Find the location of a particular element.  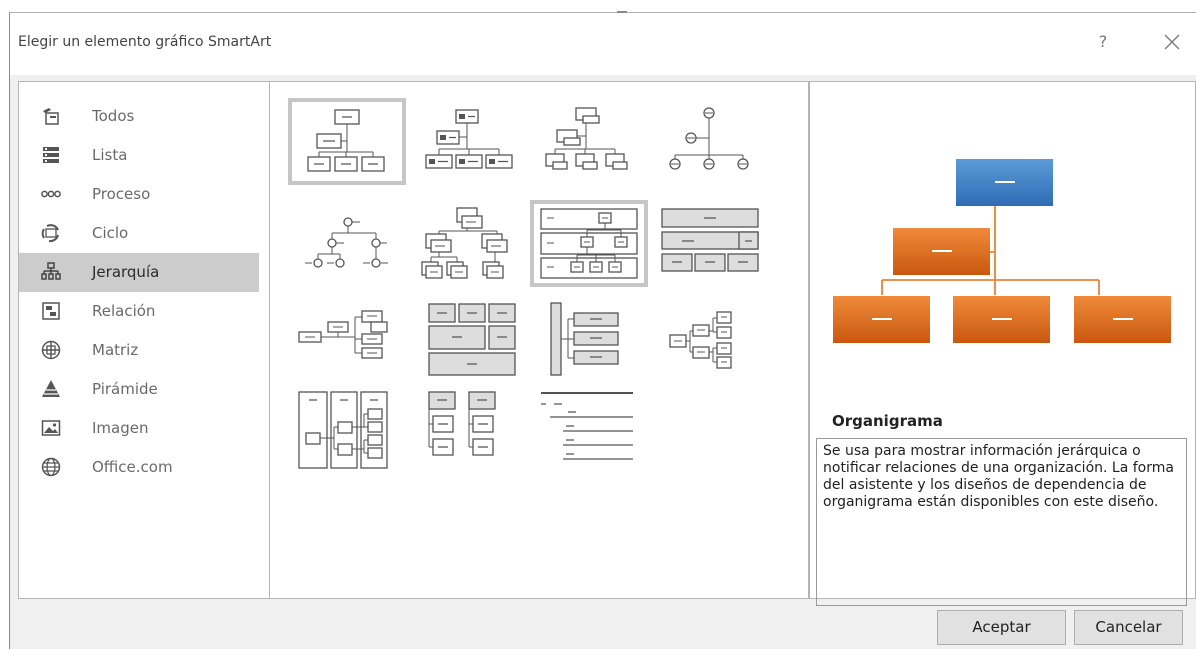

category-item-matriz: Matriz is located at coordinates (139, 350).